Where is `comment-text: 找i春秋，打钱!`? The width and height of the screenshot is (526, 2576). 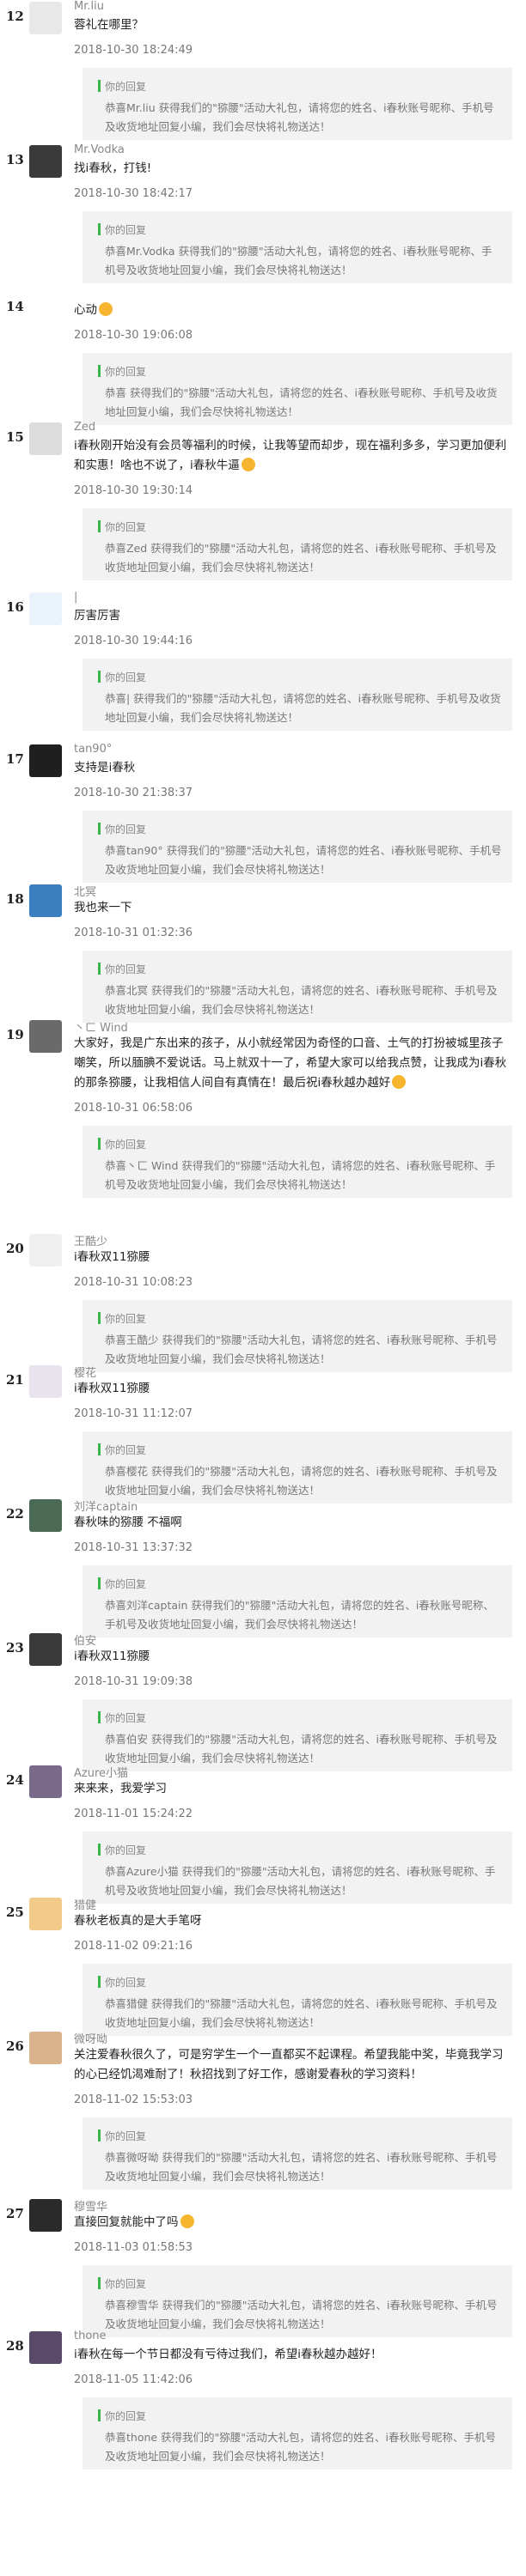
comment-text: 找i春秋，打钱! is located at coordinates (113, 169).